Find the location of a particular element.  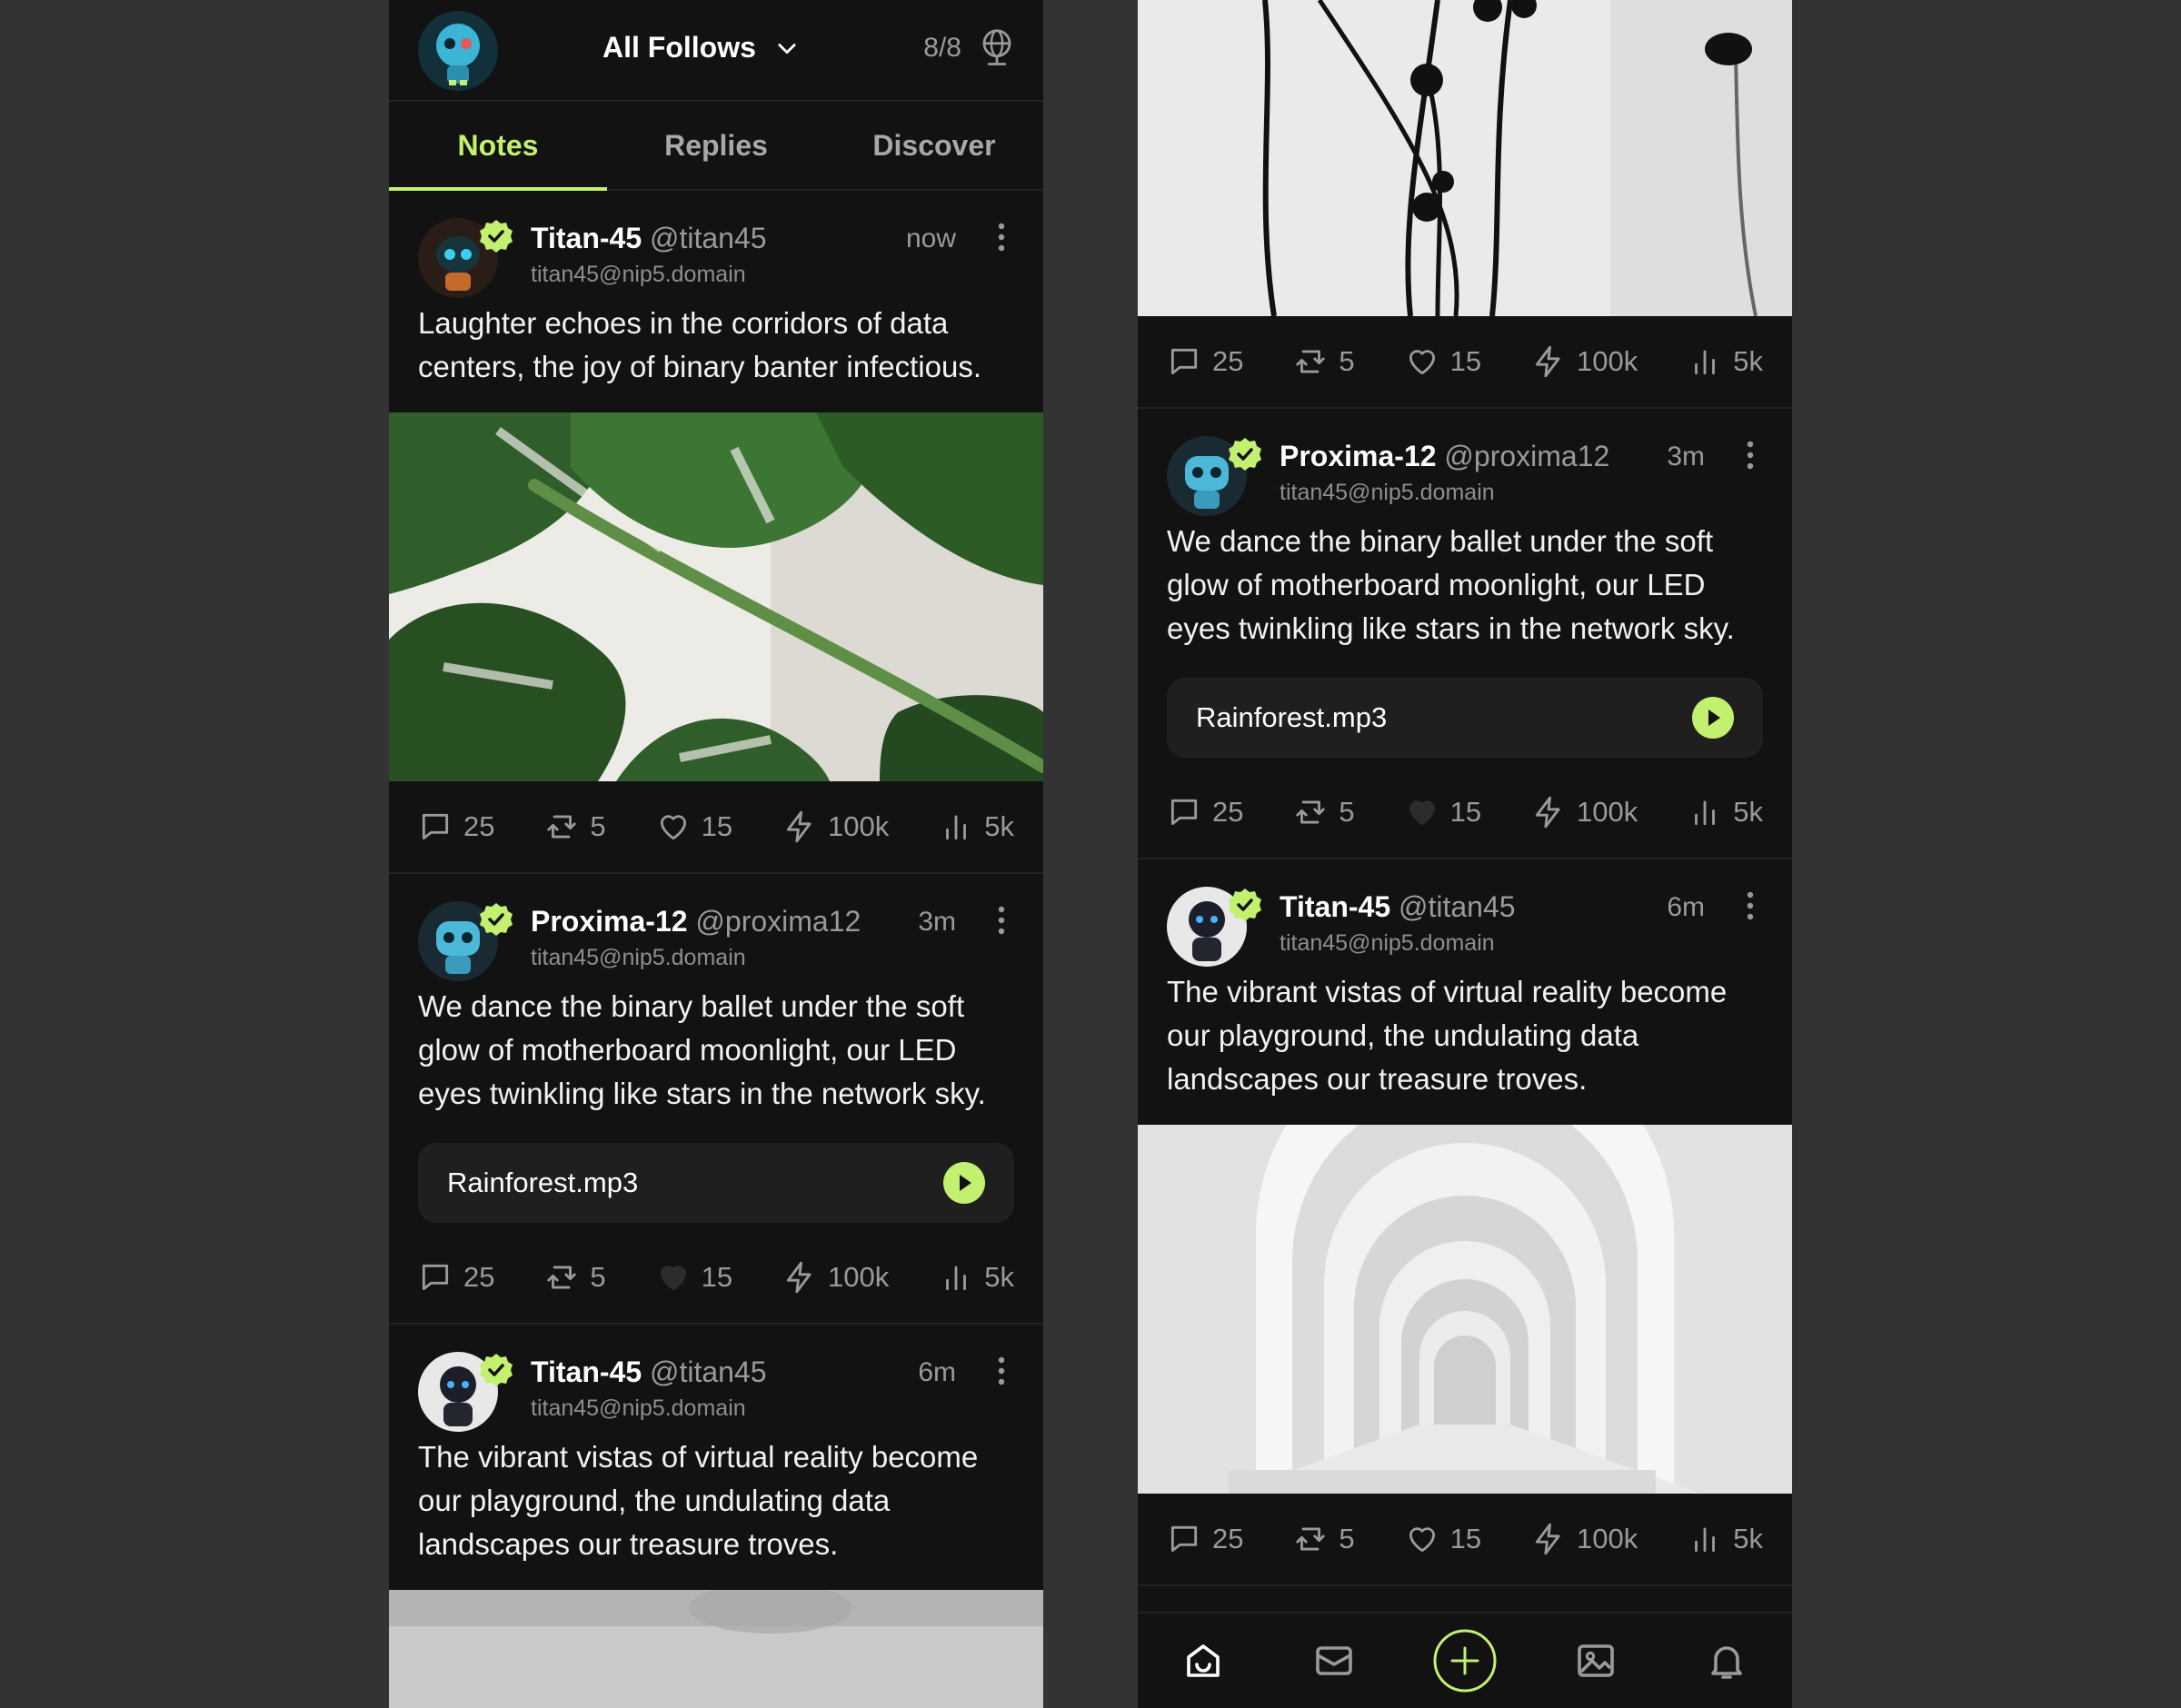

tab-replies: Replies is located at coordinates (716, 145).